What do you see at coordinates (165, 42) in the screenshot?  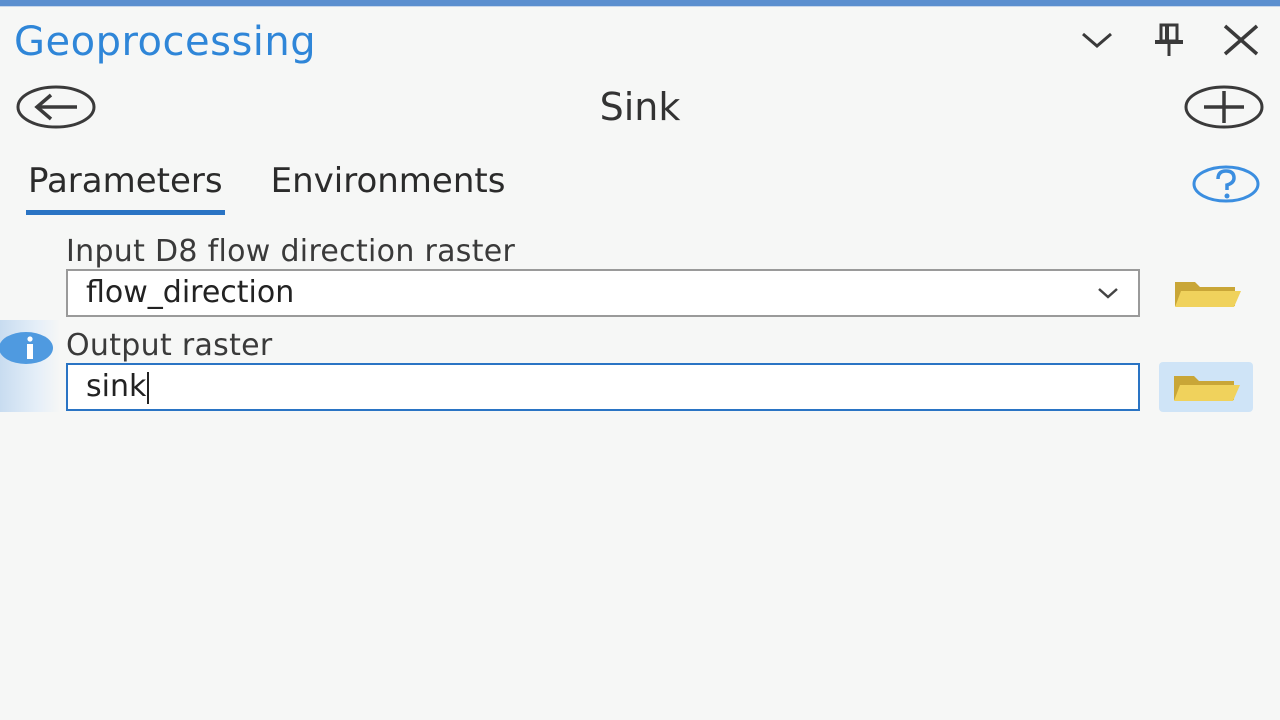 I see `pane-title: Geoprocessing` at bounding box center [165, 42].